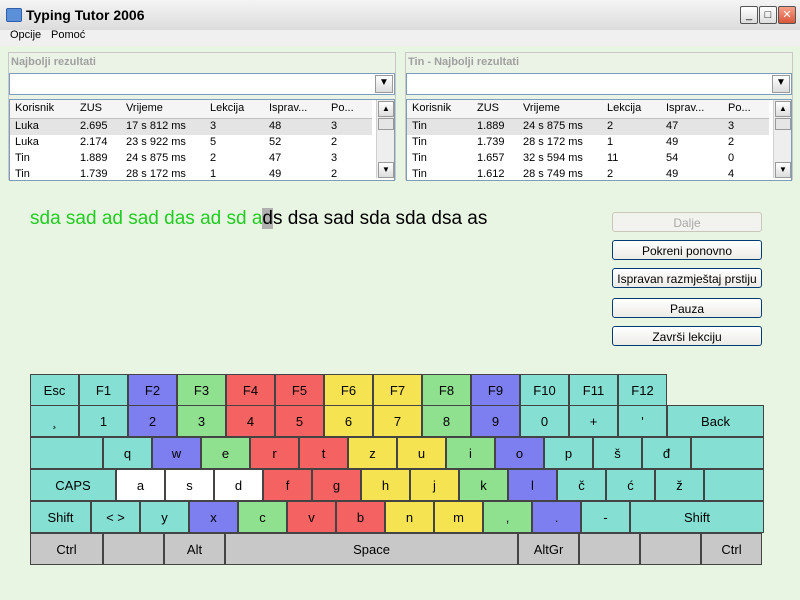 Image resolution: width=800 pixels, height=600 pixels. Describe the element at coordinates (238, 485) in the screenshot. I see `key-d: d` at that location.